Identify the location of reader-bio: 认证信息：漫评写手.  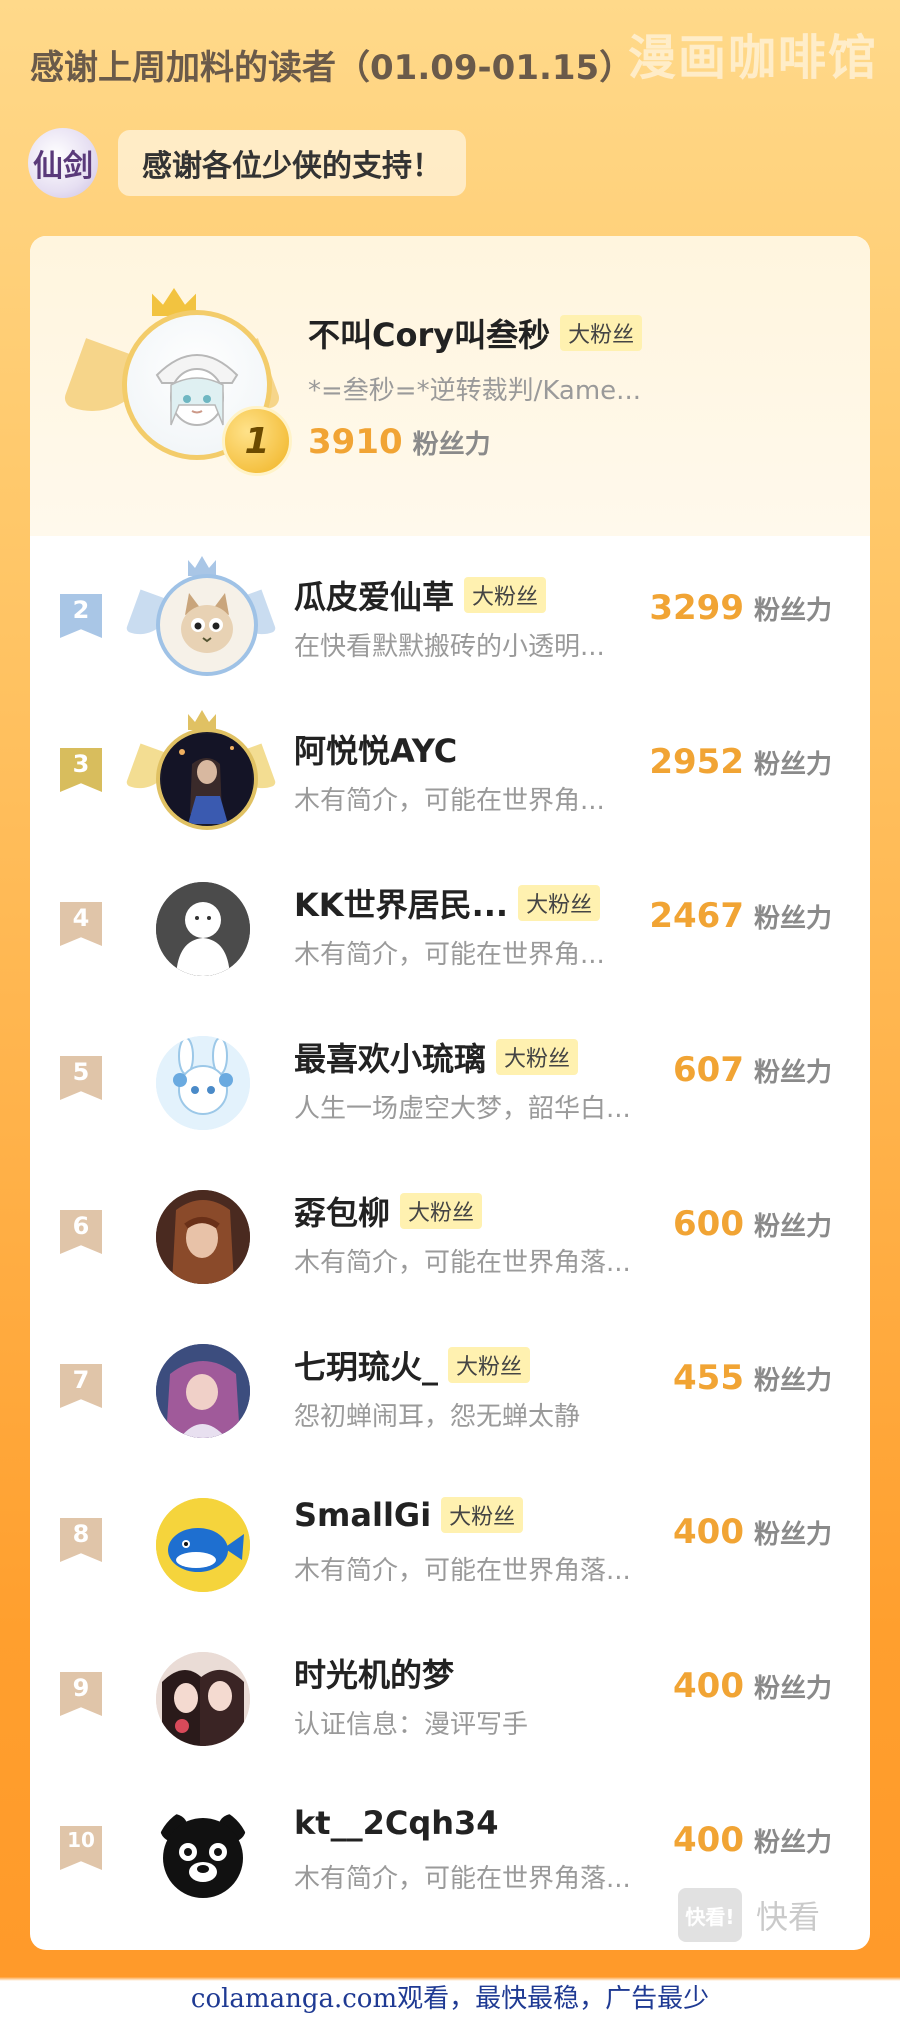
(411, 1725).